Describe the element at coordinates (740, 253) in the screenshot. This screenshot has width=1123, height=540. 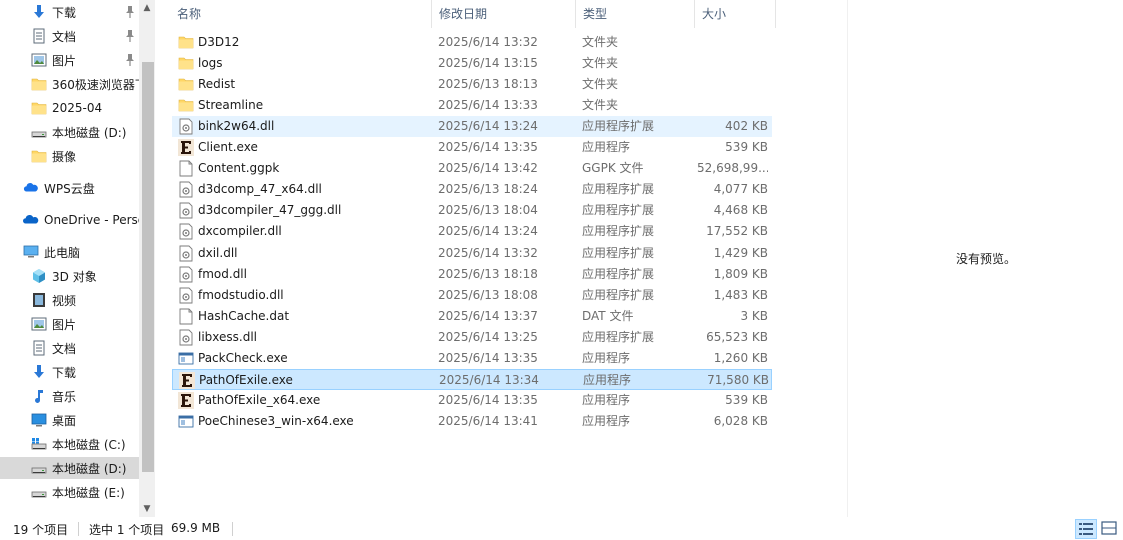
I see `file-size: 1,429 KB` at that location.